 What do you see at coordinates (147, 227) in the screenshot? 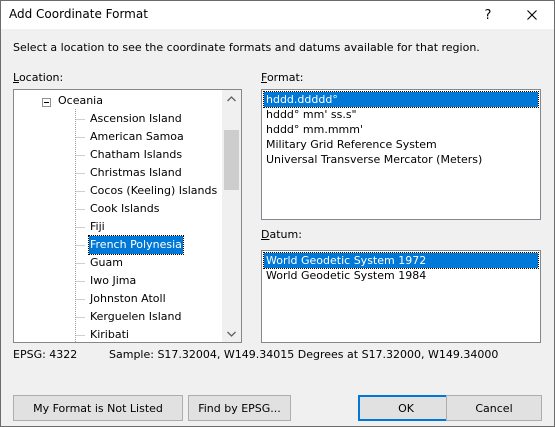
I see `tree-node-item: Fiji` at bounding box center [147, 227].